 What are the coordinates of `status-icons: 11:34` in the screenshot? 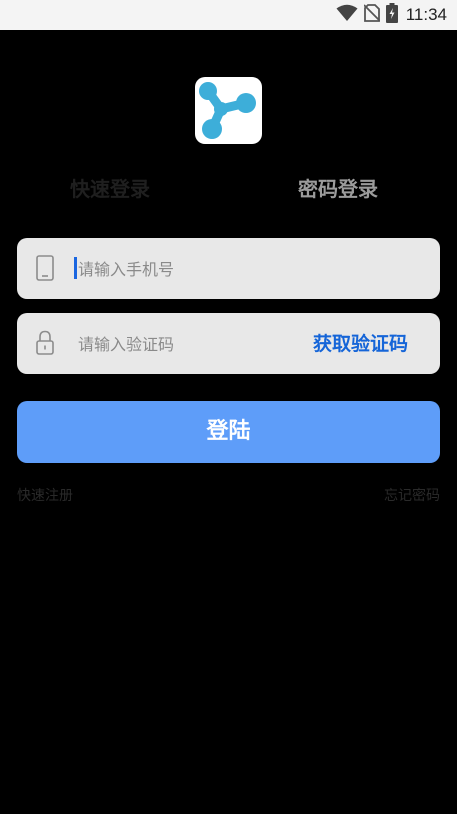 It's located at (391, 15).